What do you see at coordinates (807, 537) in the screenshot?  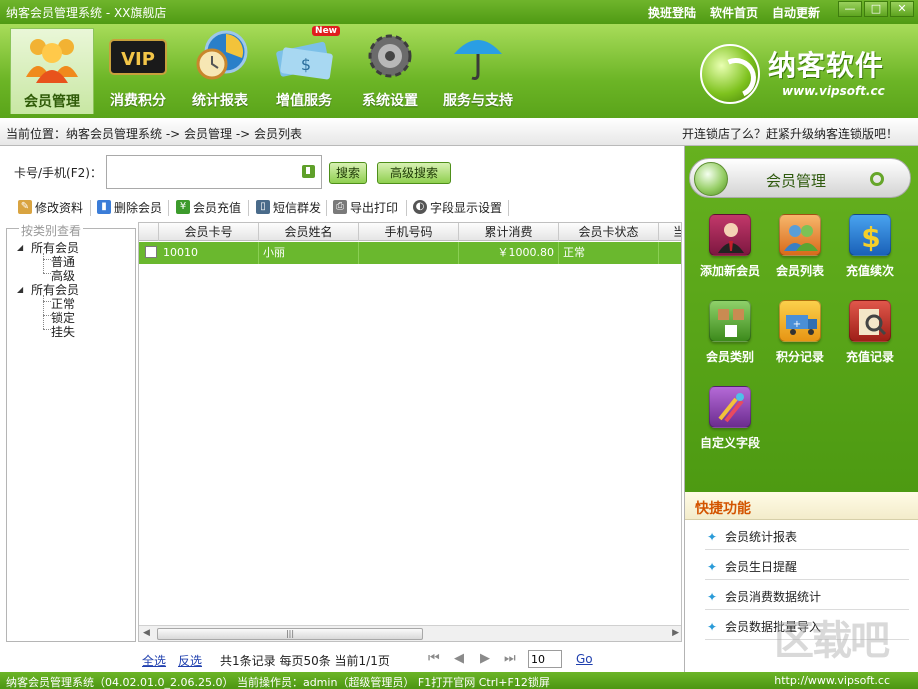 I see `quick-member-stats: ✦ 会员统计报表` at bounding box center [807, 537].